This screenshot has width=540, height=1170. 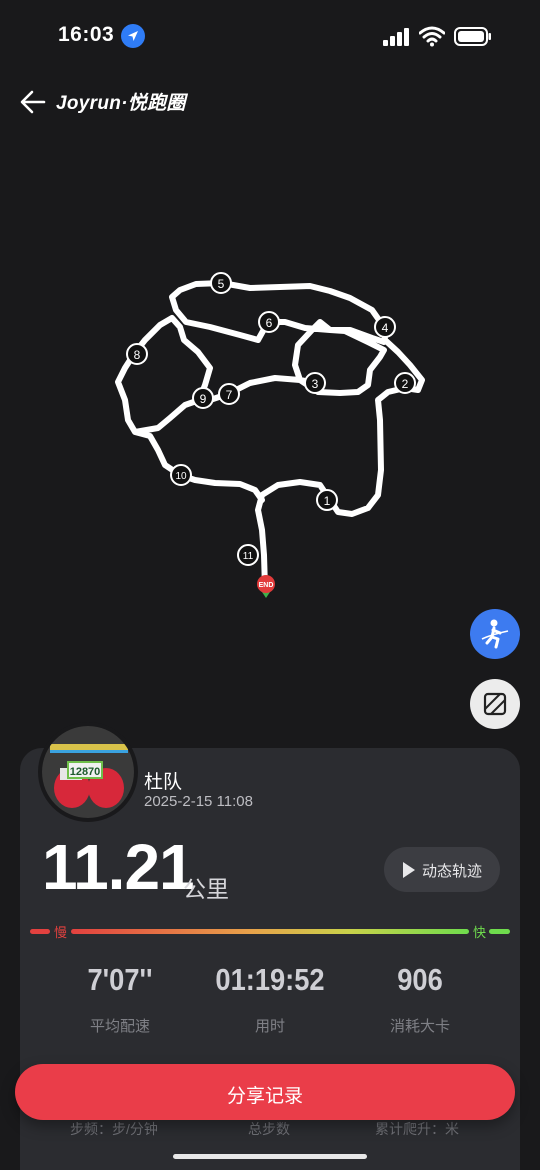 I want to click on avg-pace-label: 平均配速, so click(x=119, y=1026).